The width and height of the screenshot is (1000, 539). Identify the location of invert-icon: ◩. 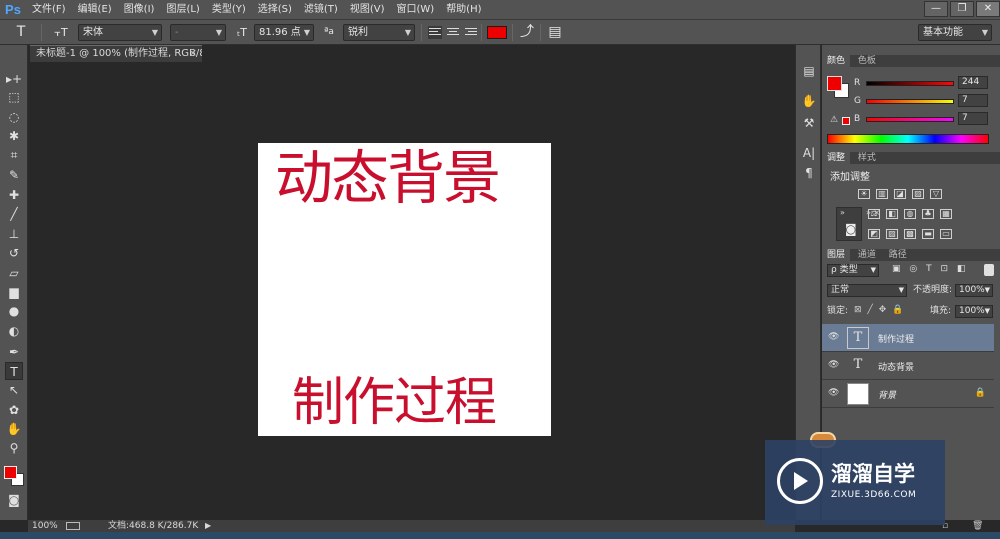
(874, 234).